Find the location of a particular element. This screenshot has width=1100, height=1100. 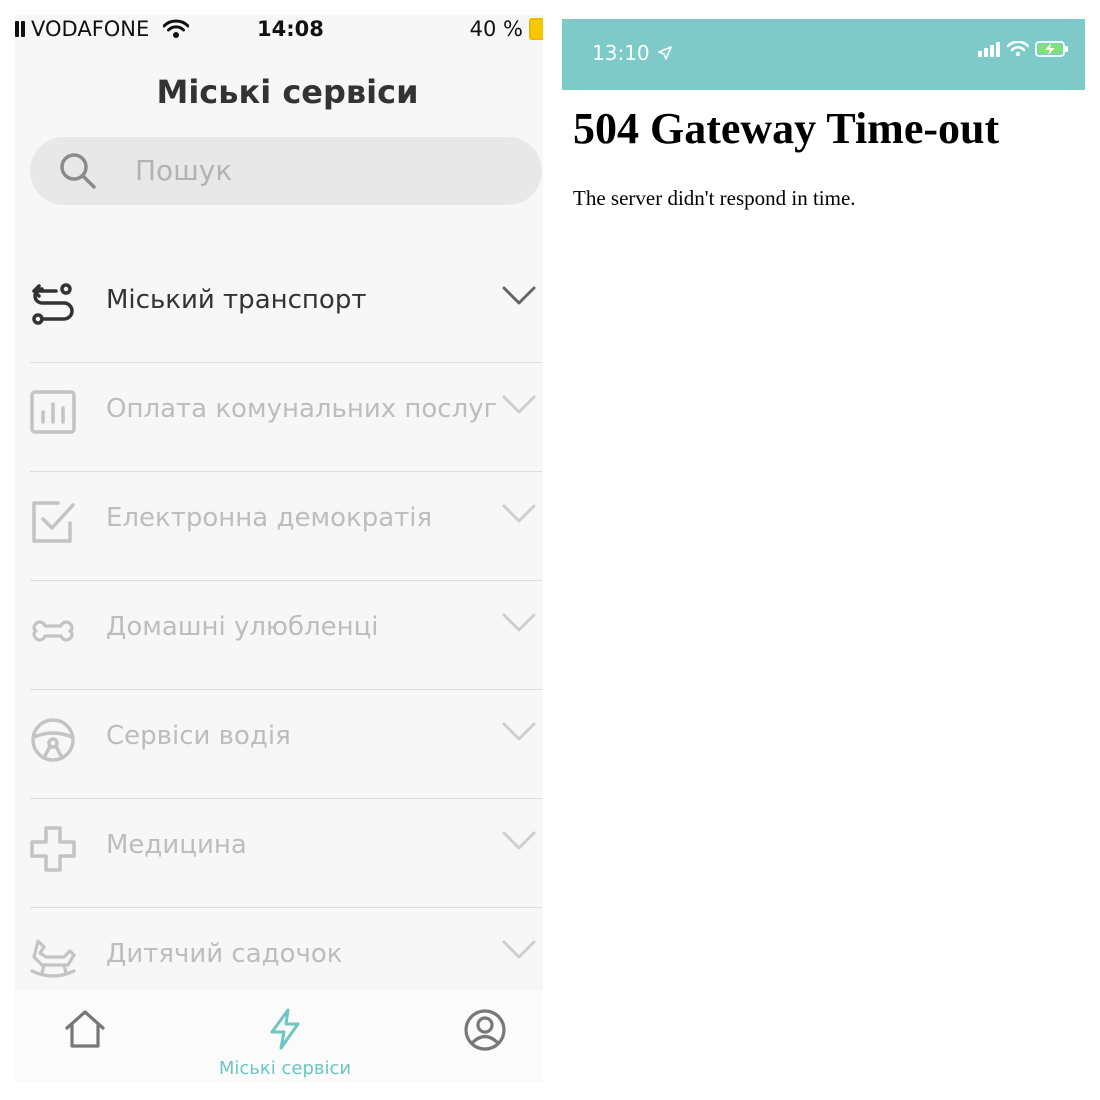

bone-icon is located at coordinates (53, 631).